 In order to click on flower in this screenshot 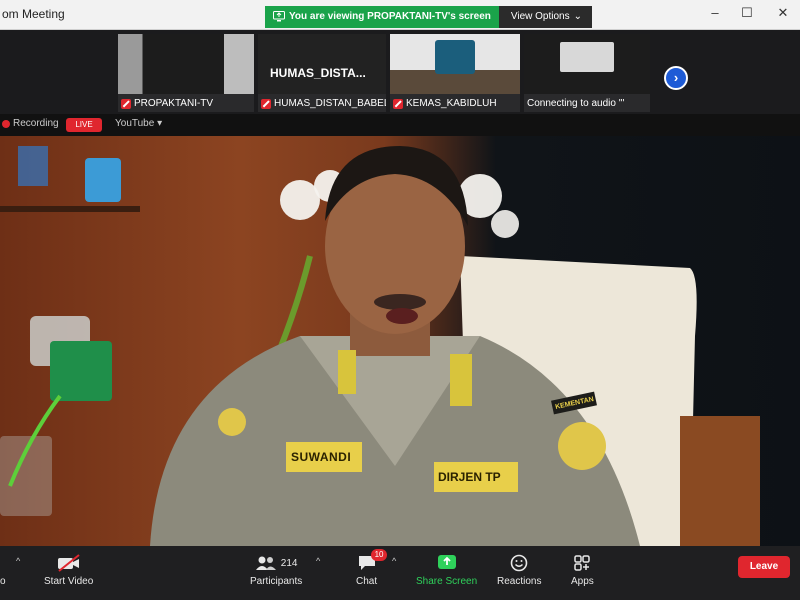, I will do `click(505, 224)`.